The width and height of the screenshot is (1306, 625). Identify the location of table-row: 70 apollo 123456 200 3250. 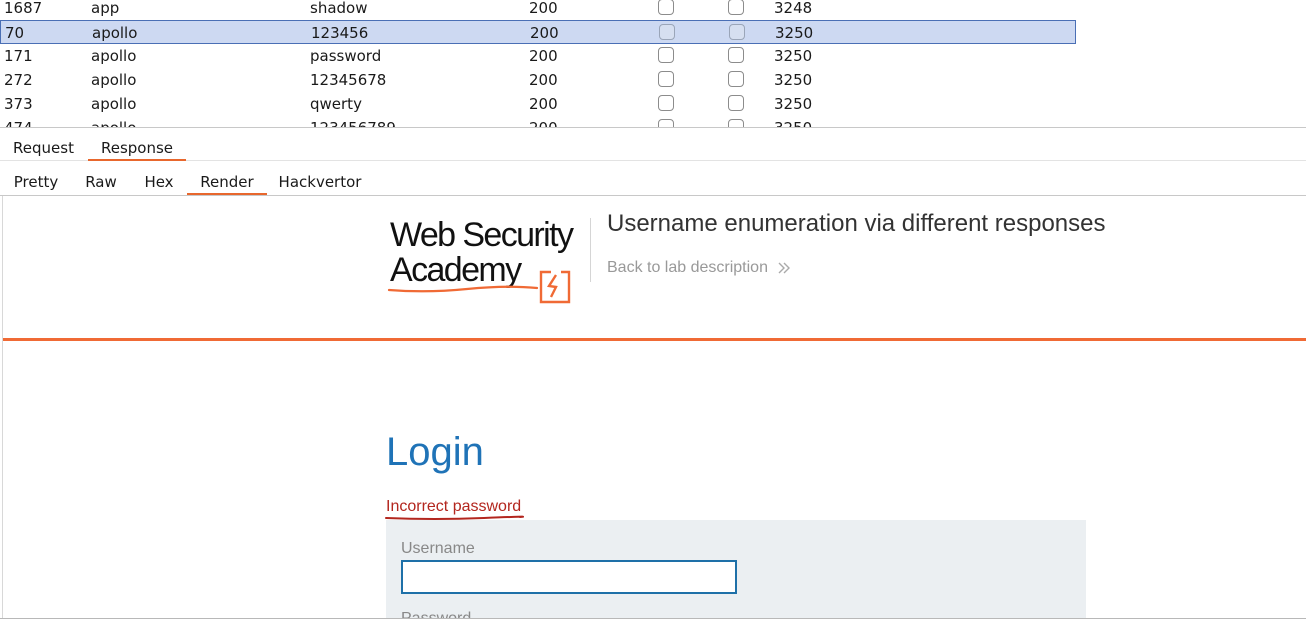
(538, 32).